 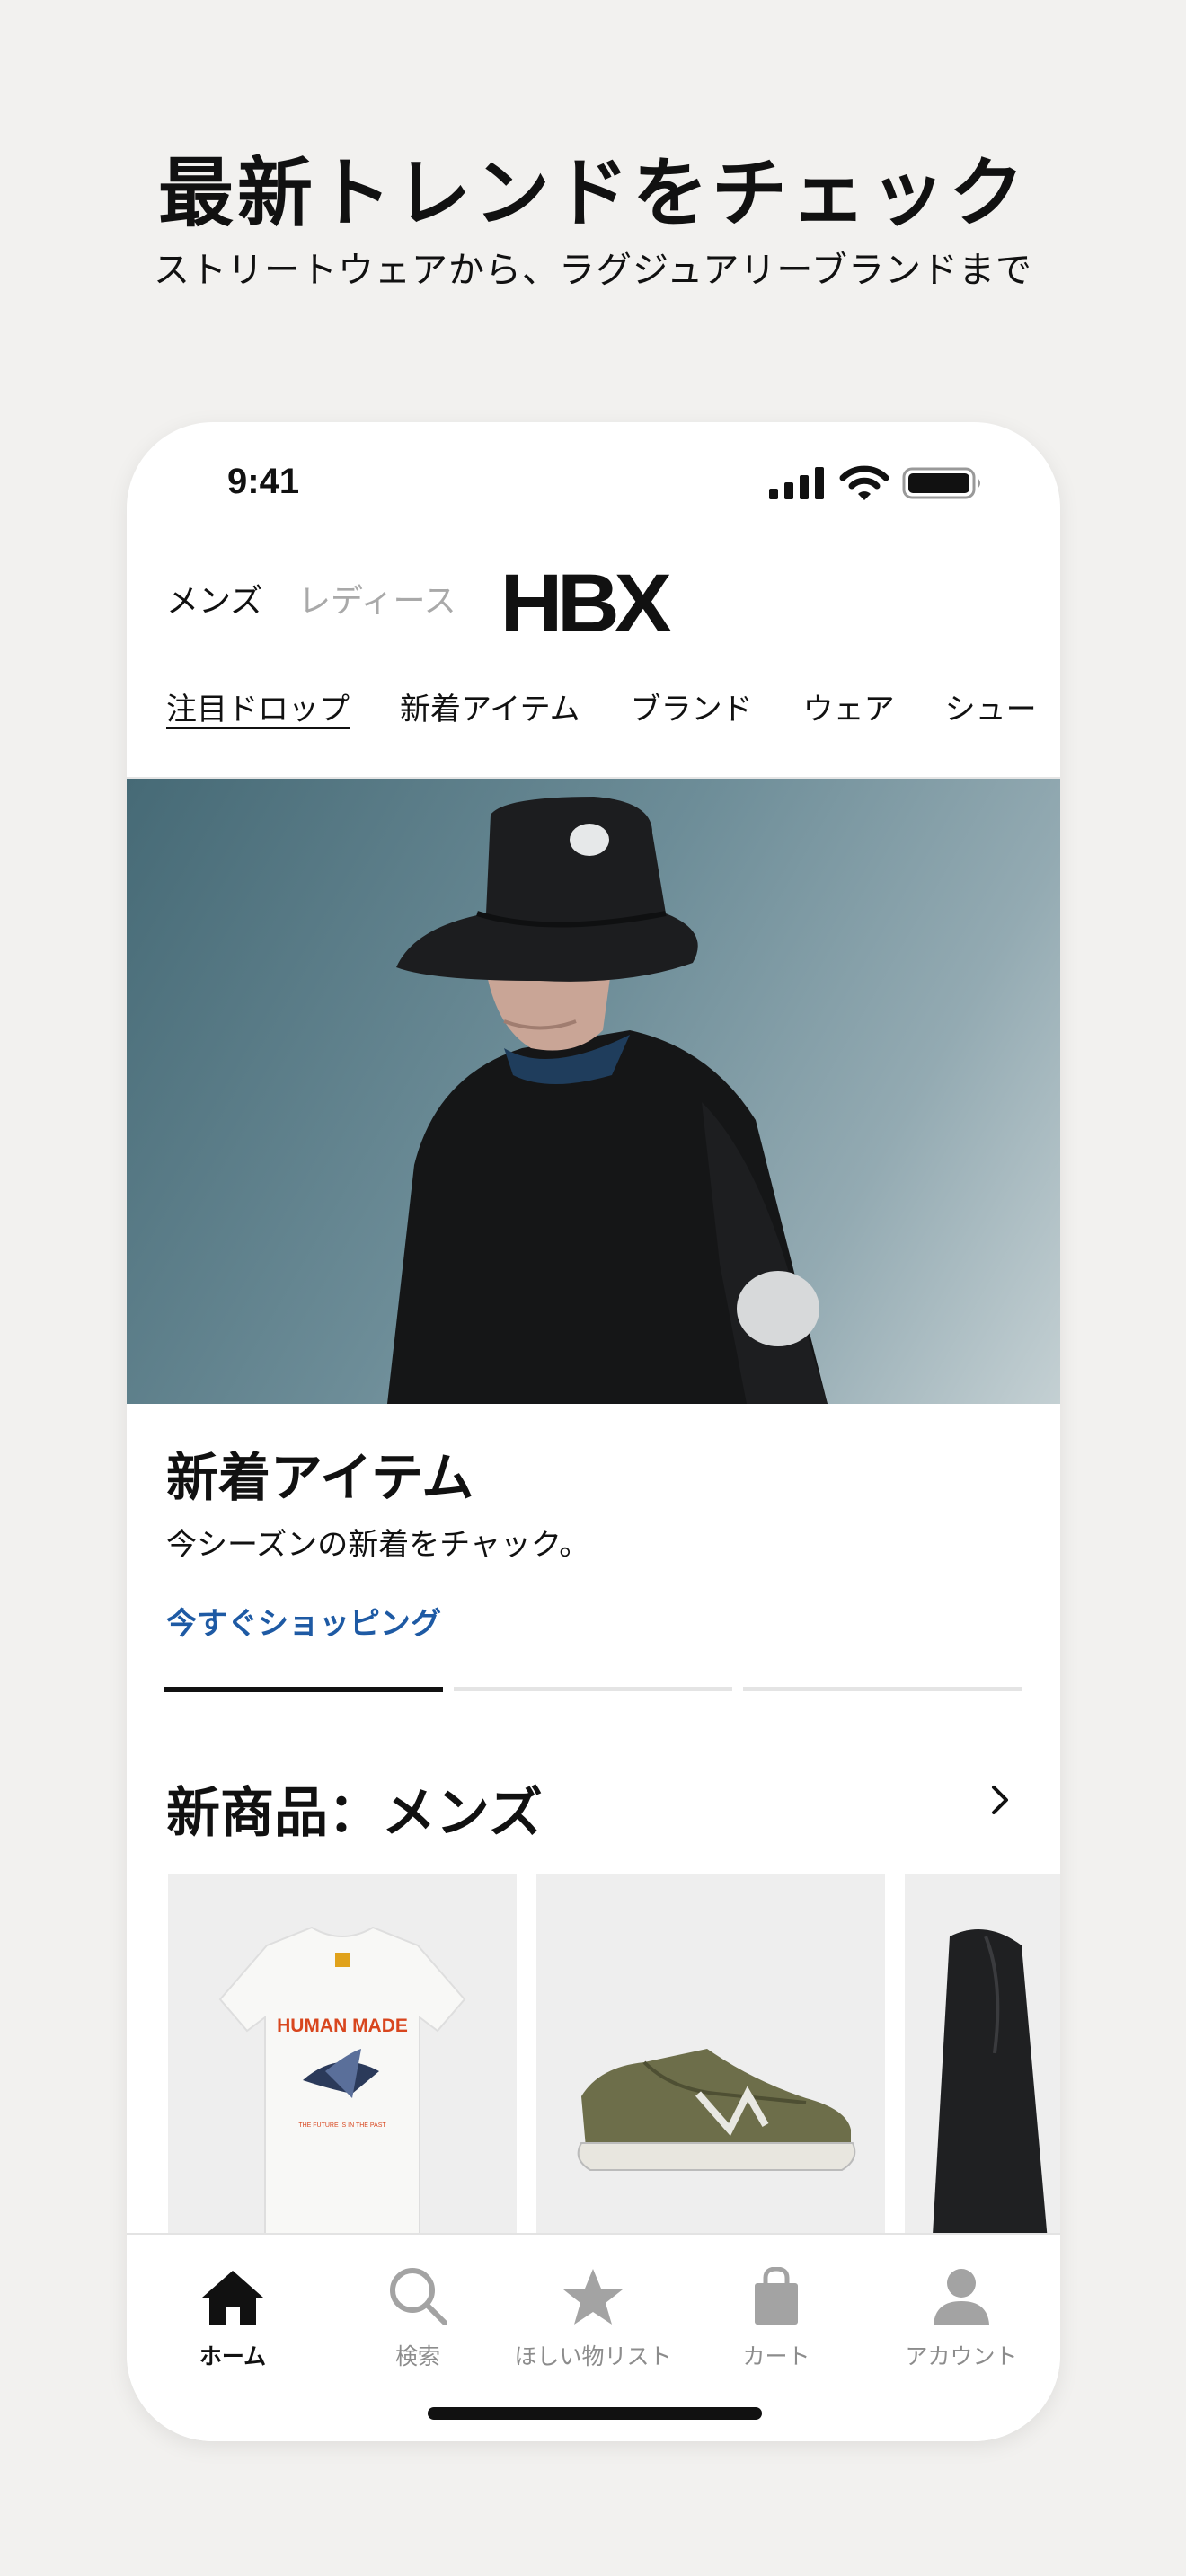 I want to click on section-title: 新商品：メンズ, so click(x=354, y=1813).